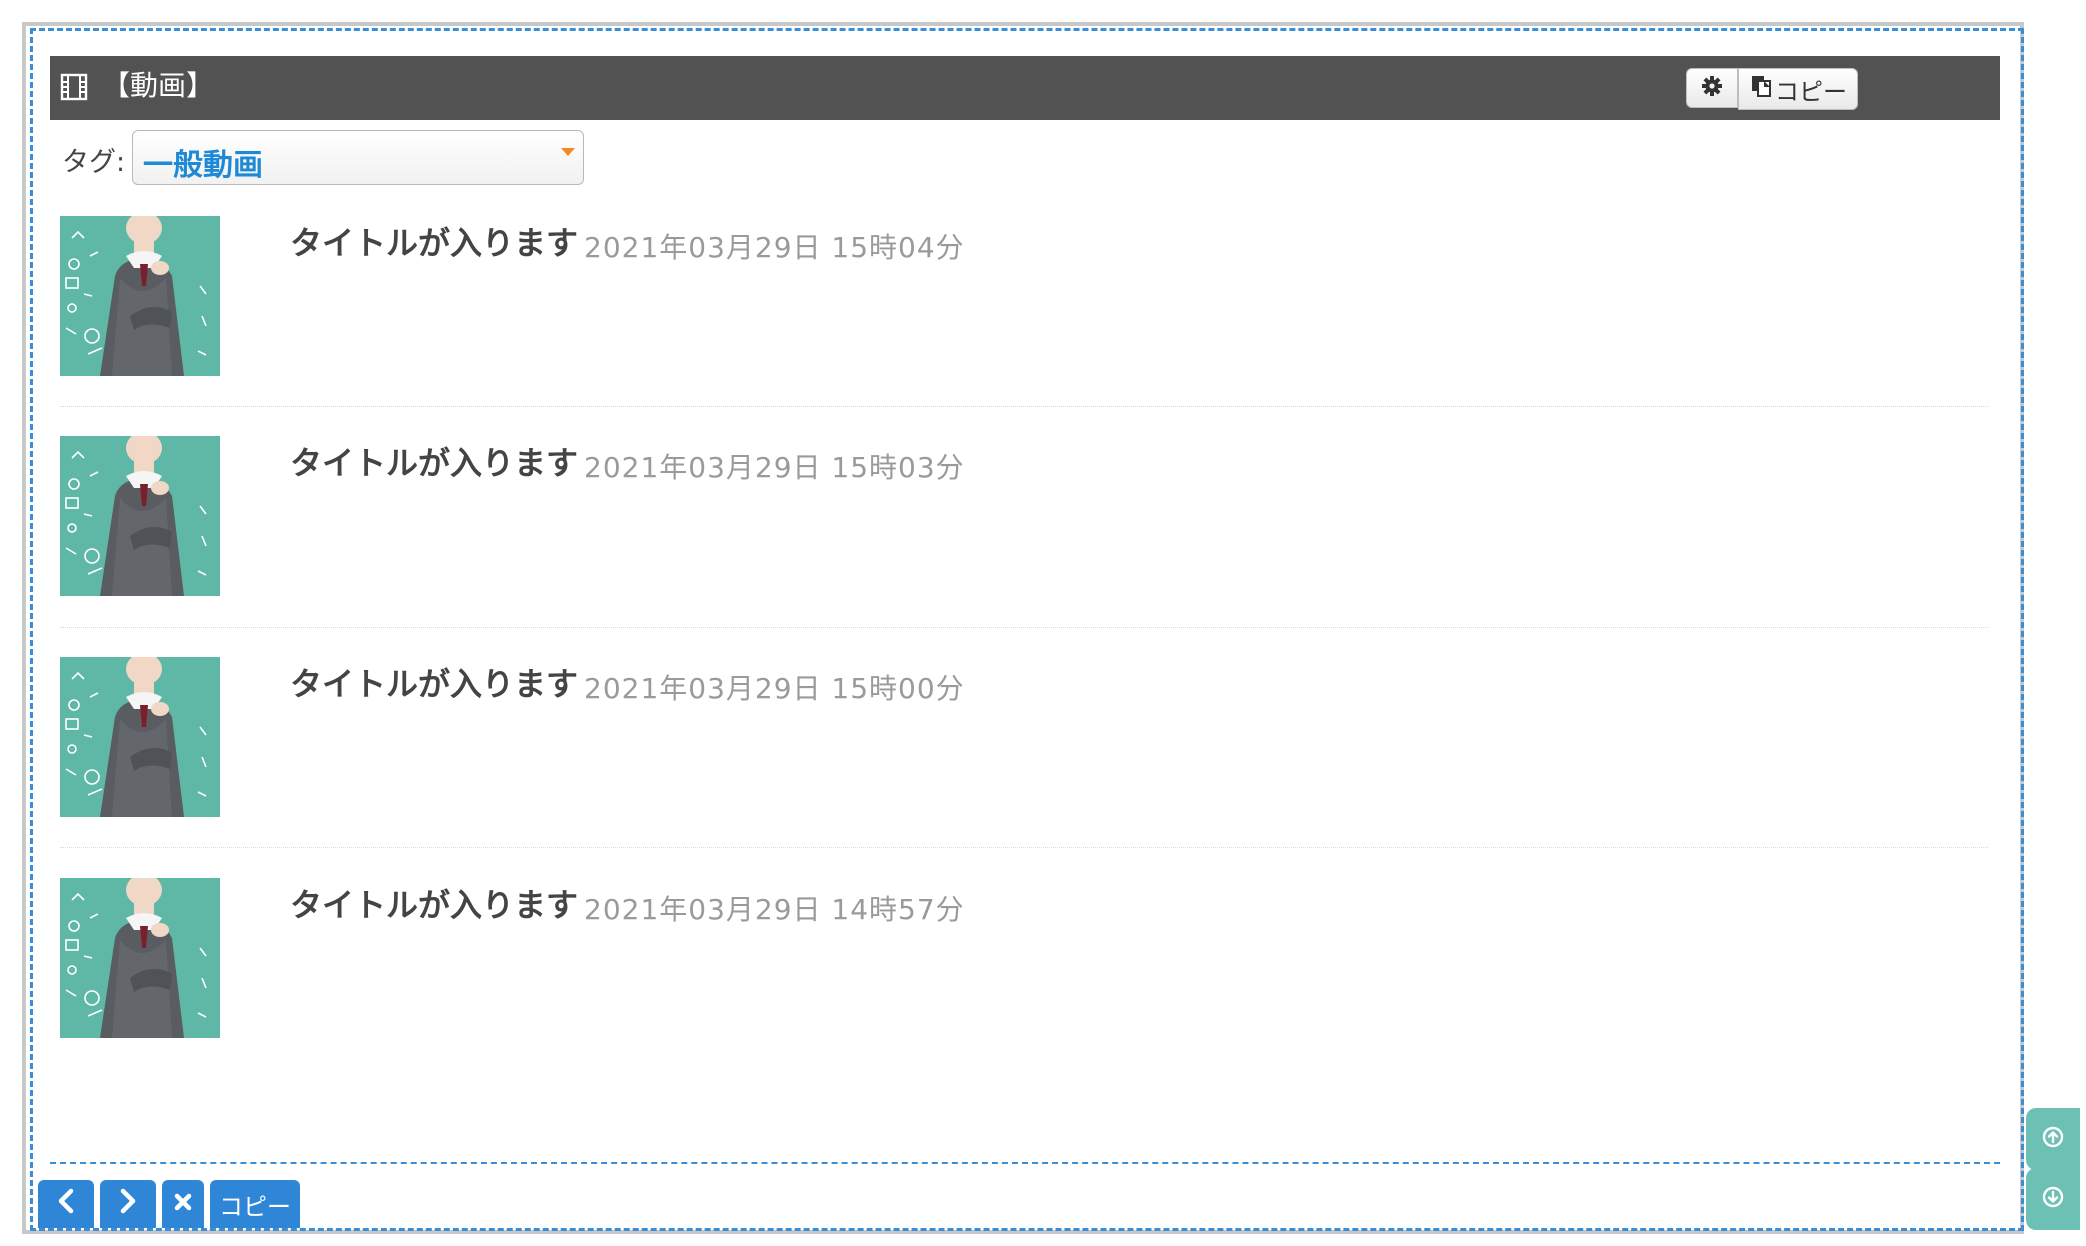  I want to click on chevron-left-icon, so click(66, 1204).